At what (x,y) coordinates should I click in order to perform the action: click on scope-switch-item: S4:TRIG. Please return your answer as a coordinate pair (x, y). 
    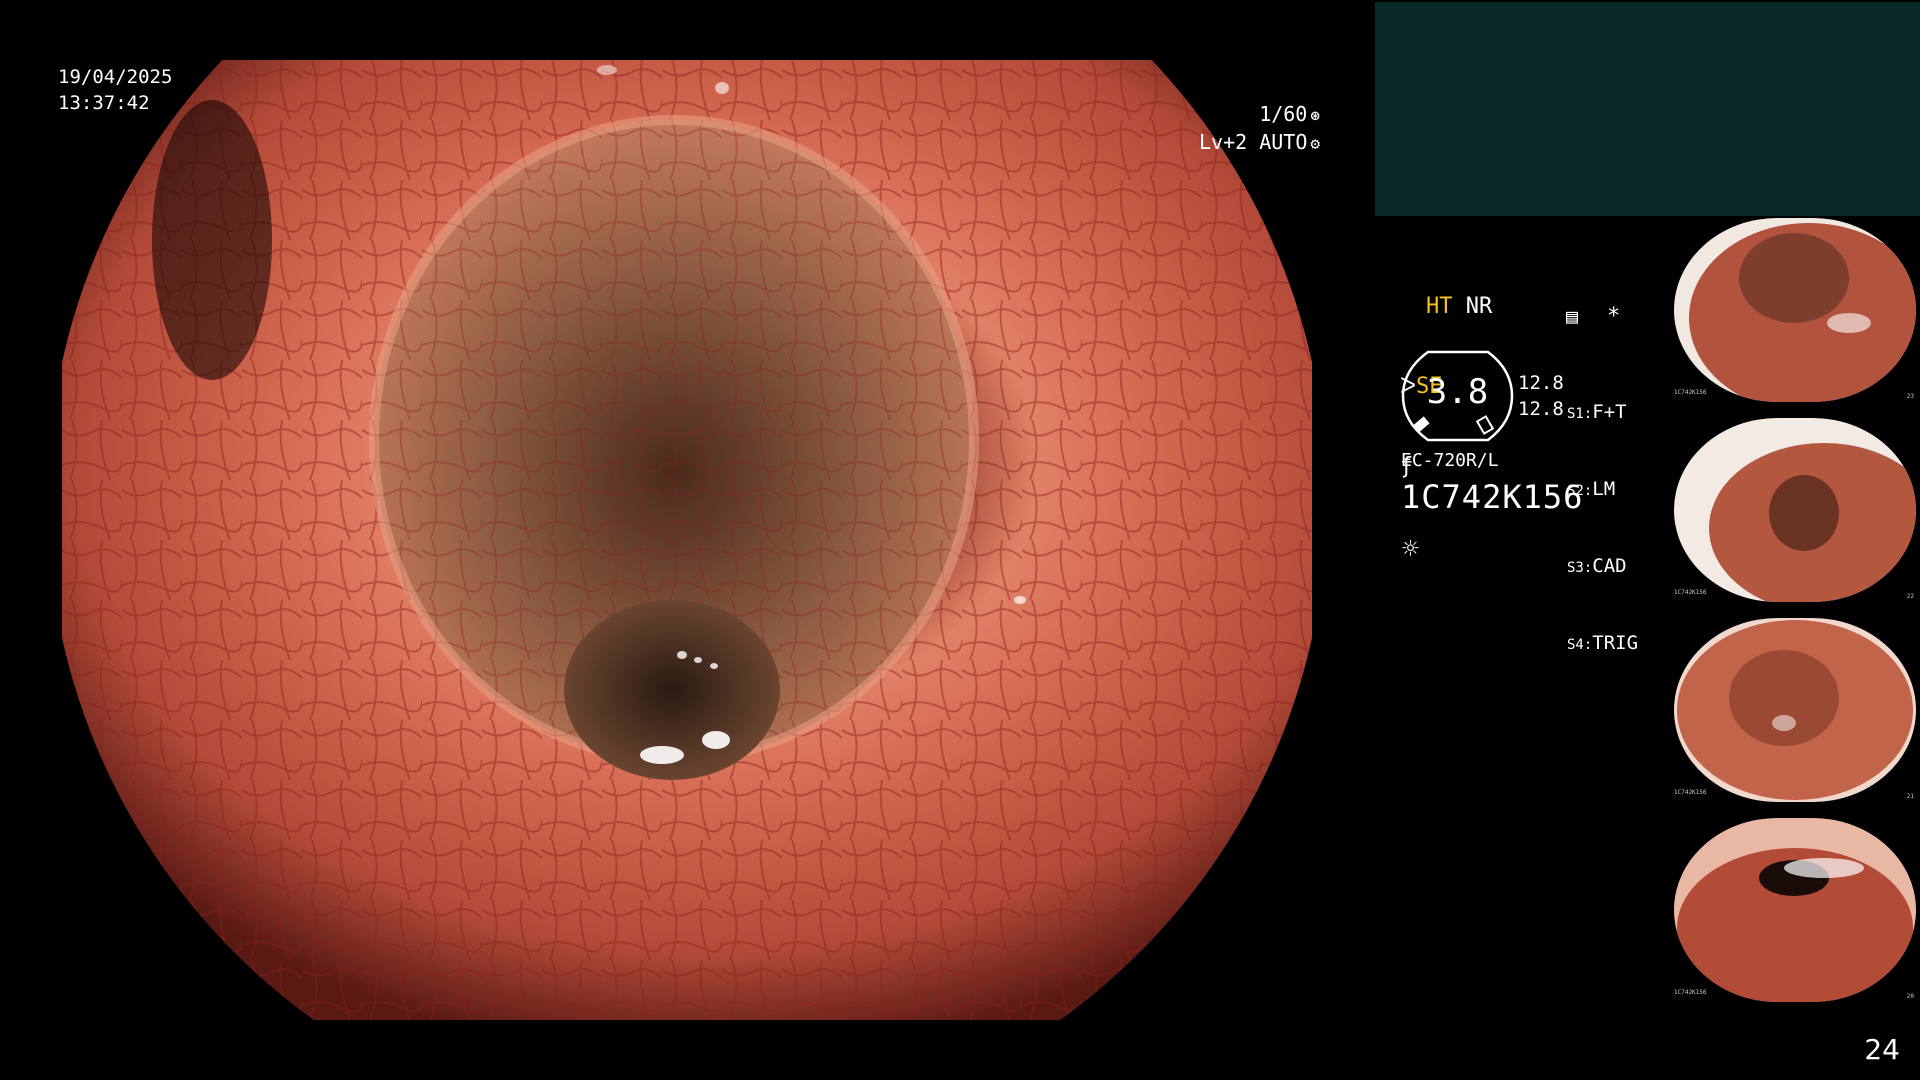
    Looking at the image, I should click on (1603, 643).